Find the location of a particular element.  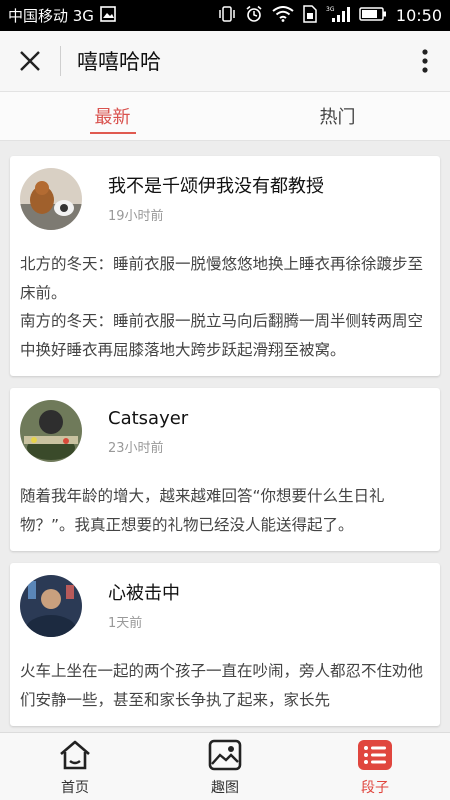

app-header: 嘻嘻哈哈 is located at coordinates (225, 61).